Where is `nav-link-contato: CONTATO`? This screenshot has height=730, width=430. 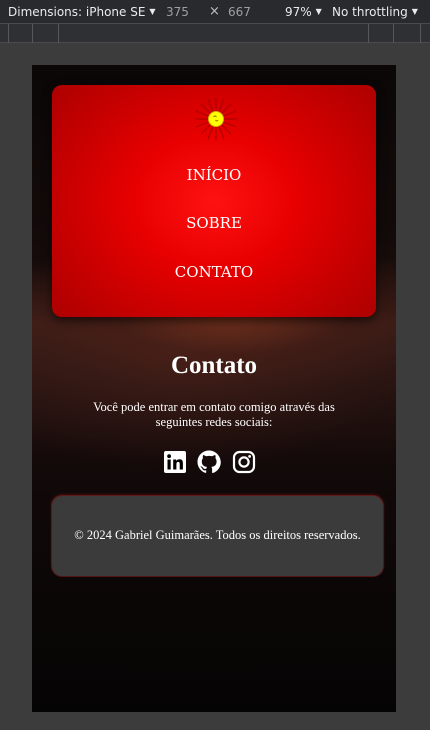
nav-link-contato: CONTATO is located at coordinates (214, 272).